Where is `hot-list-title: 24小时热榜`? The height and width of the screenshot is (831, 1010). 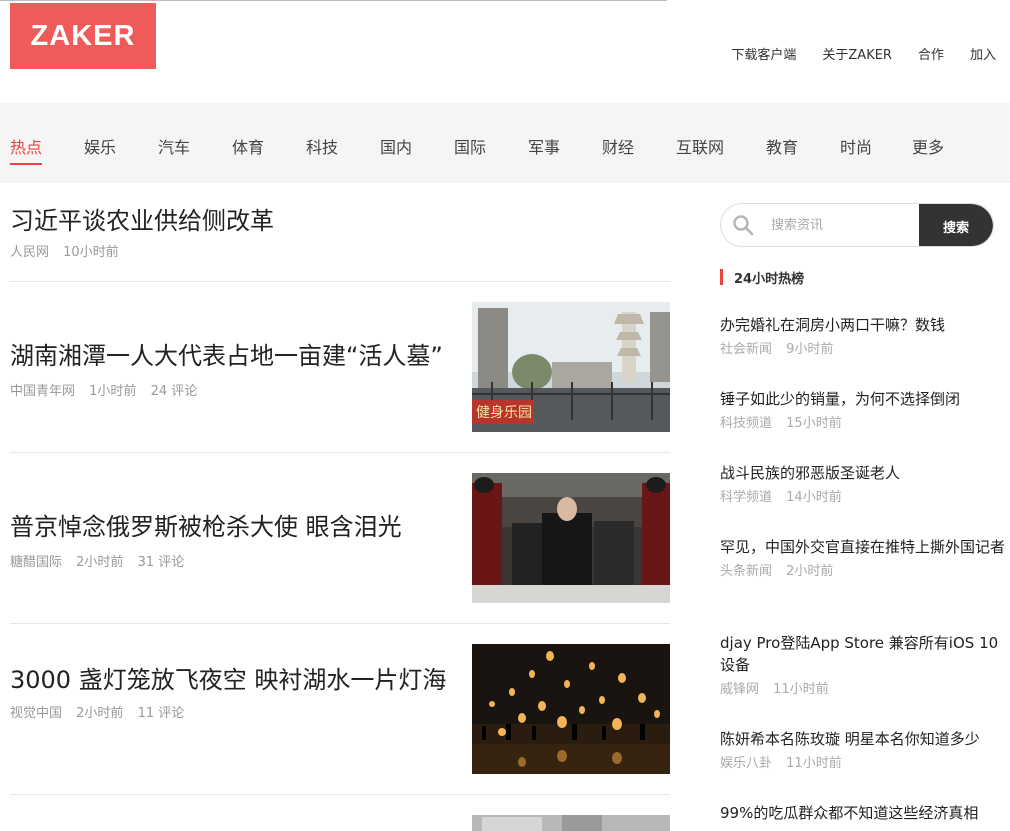 hot-list-title: 24小时热榜 is located at coordinates (762, 277).